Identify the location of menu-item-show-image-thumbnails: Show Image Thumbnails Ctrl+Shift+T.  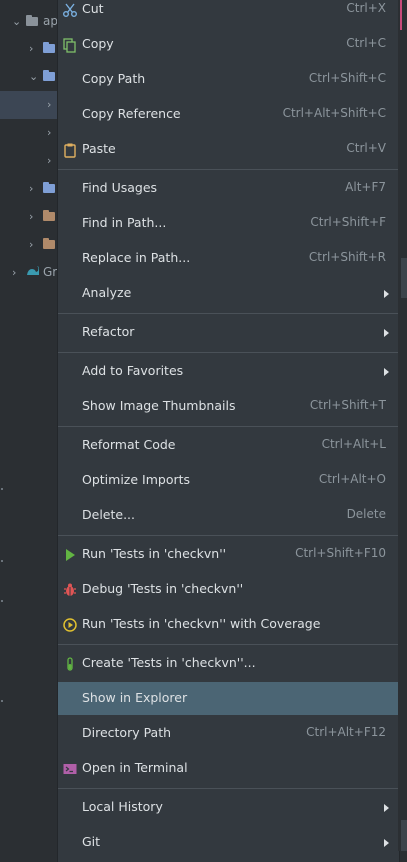
(228, 406).